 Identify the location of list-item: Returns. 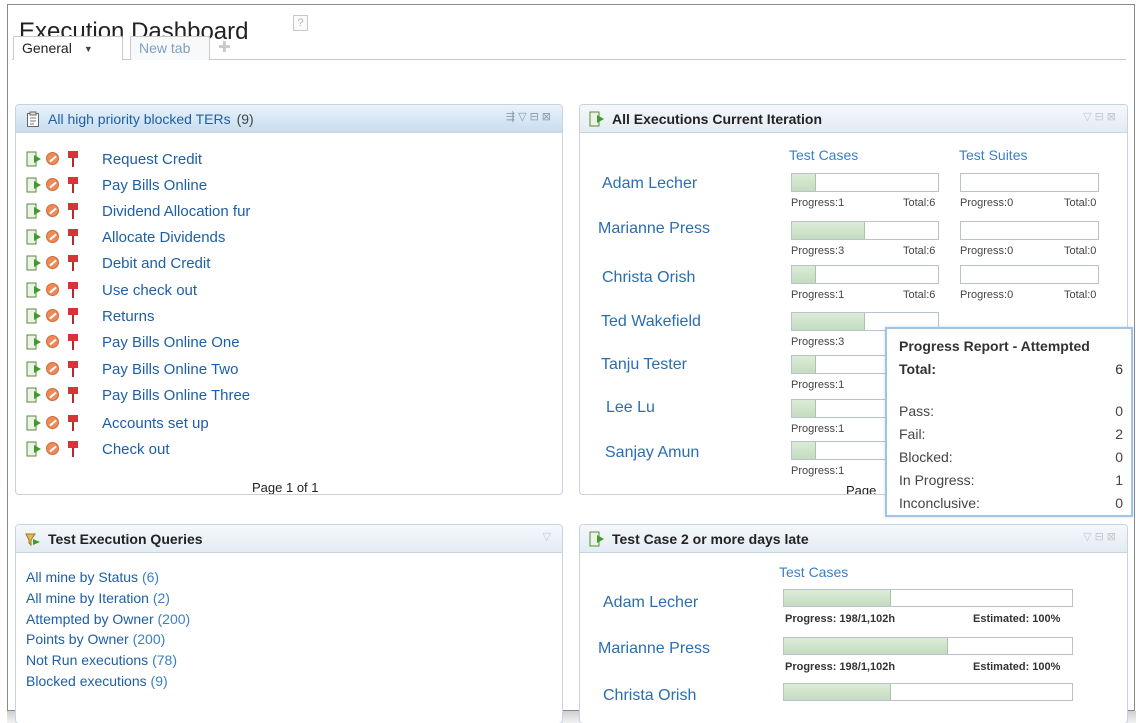
(286, 318).